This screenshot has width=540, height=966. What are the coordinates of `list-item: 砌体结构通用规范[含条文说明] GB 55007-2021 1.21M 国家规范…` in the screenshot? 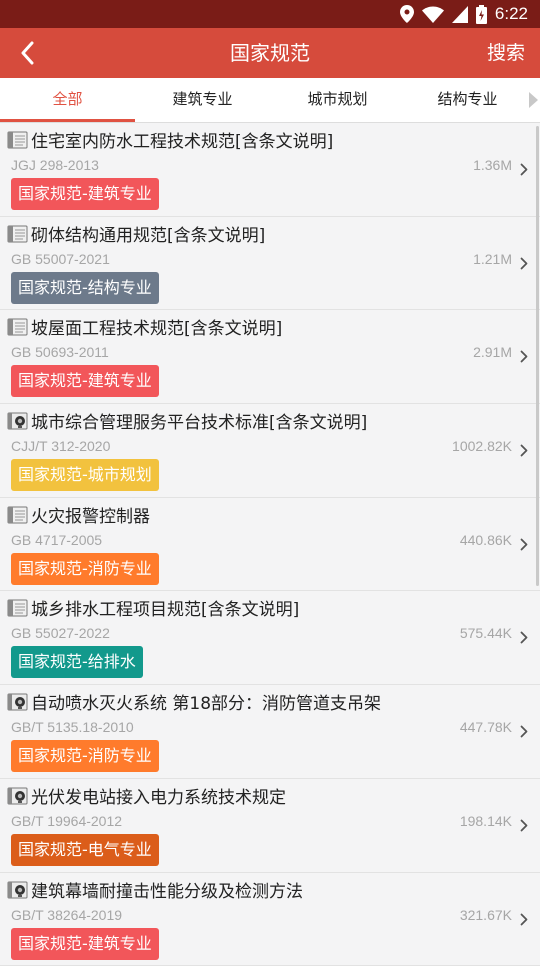 It's located at (270, 264).